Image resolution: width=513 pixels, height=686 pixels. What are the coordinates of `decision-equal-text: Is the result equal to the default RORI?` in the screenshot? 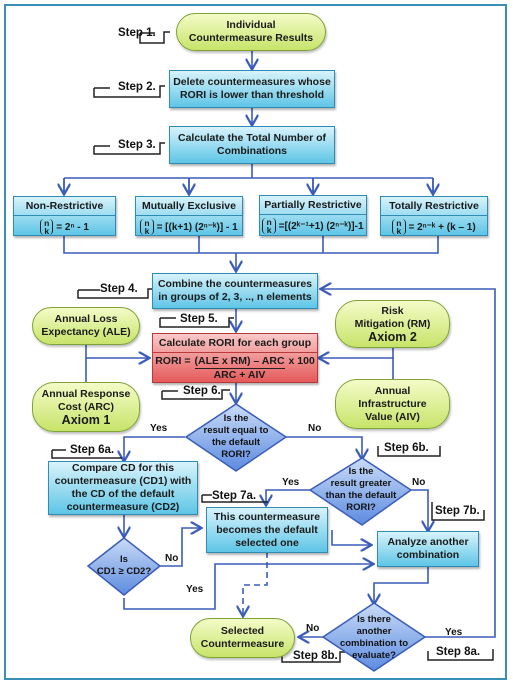 It's located at (236, 436).